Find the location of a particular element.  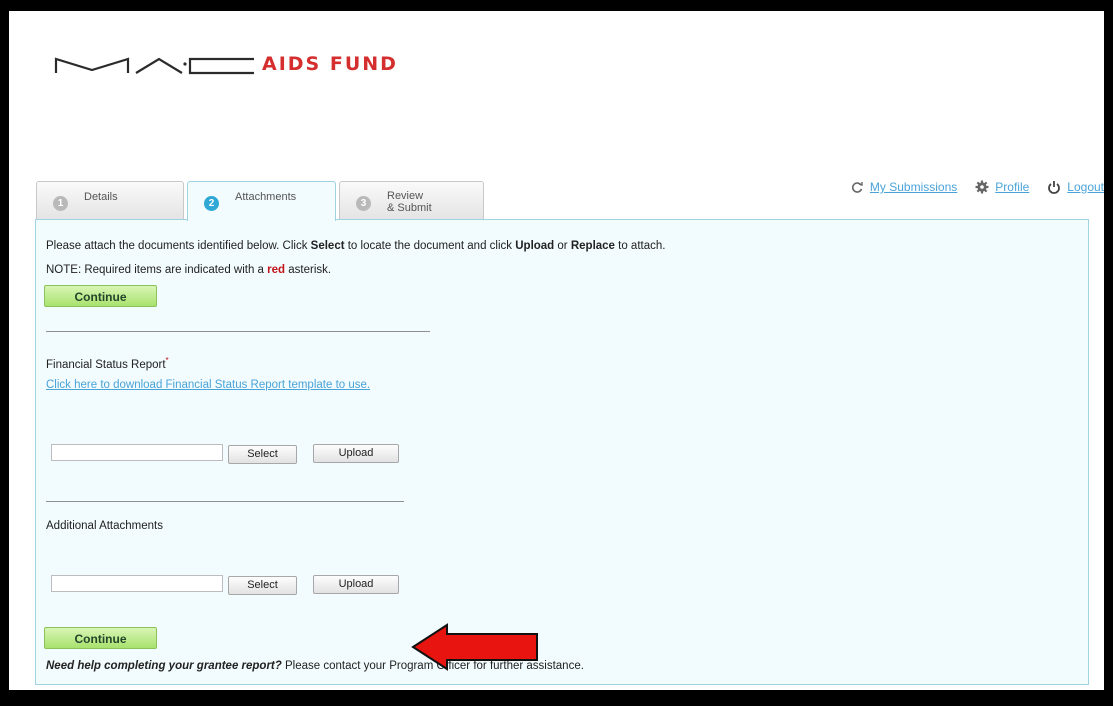

nav-profile: Profile is located at coordinates (1002, 187).